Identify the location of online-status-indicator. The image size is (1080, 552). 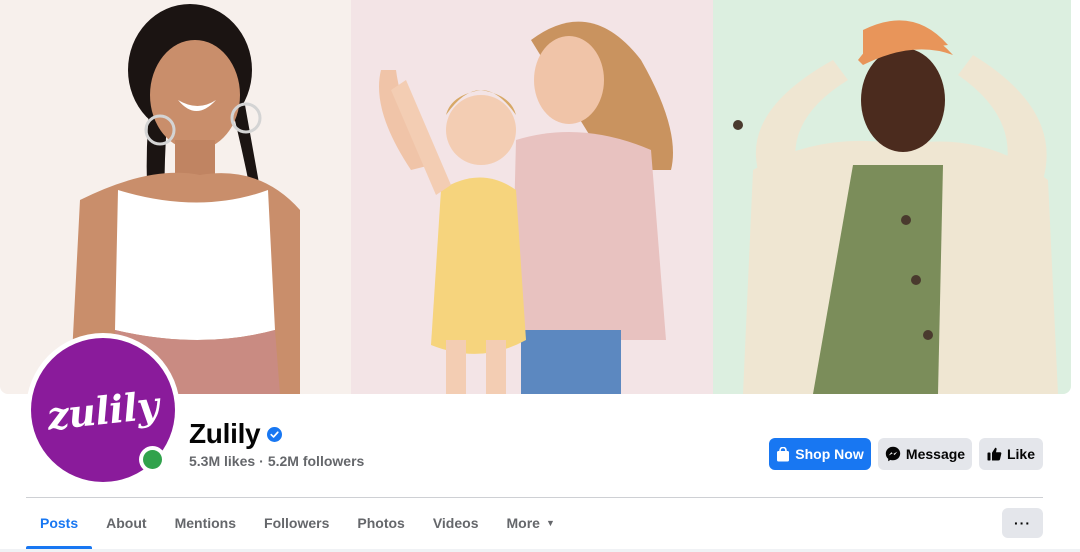
(152, 459).